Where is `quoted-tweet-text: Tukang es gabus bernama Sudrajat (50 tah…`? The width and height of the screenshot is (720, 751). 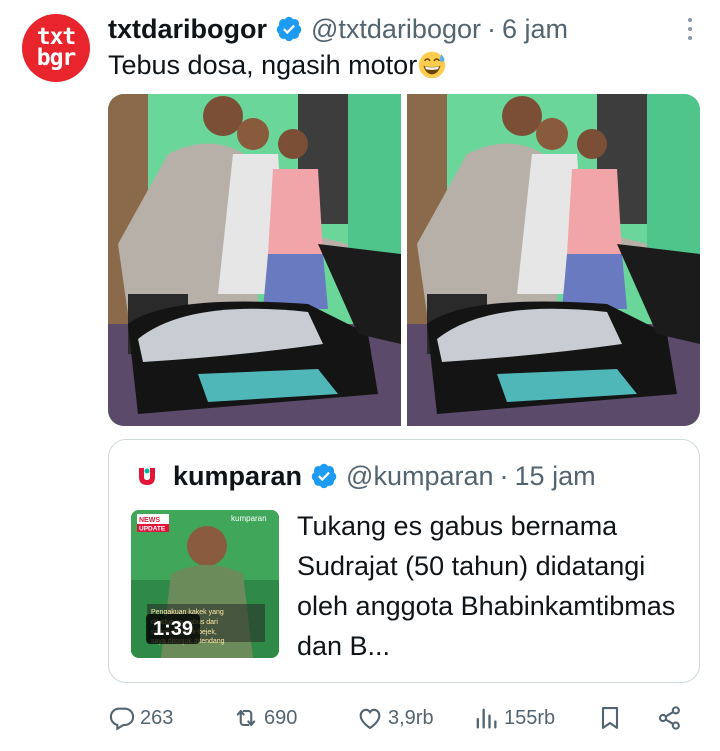
quoted-tweet-text: Tukang es gabus bernama Sudrajat (50 tah… is located at coordinates (486, 586).